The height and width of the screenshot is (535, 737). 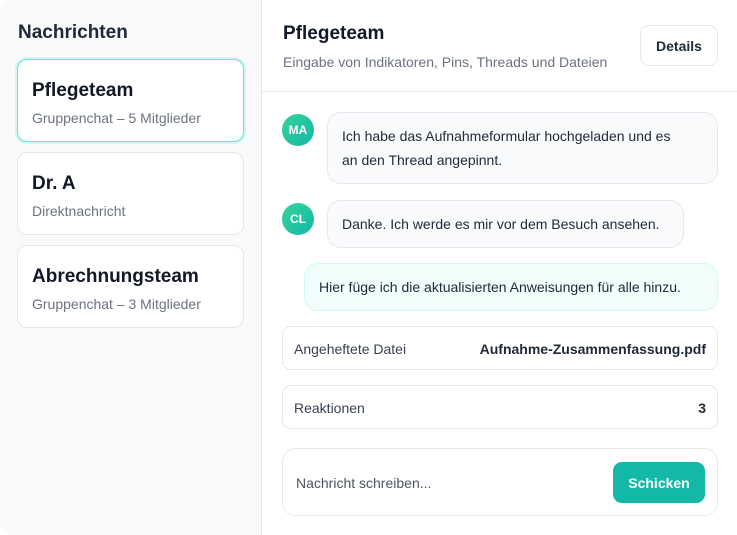 I want to click on message-line: an den Thread angepinnt., so click(x=422, y=160).